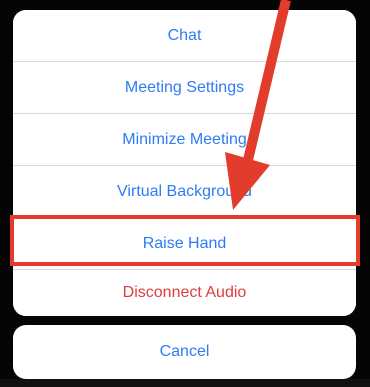 This screenshot has height=387, width=370. What do you see at coordinates (184, 191) in the screenshot?
I see `virtual-background-button: Virtual Background` at bounding box center [184, 191].